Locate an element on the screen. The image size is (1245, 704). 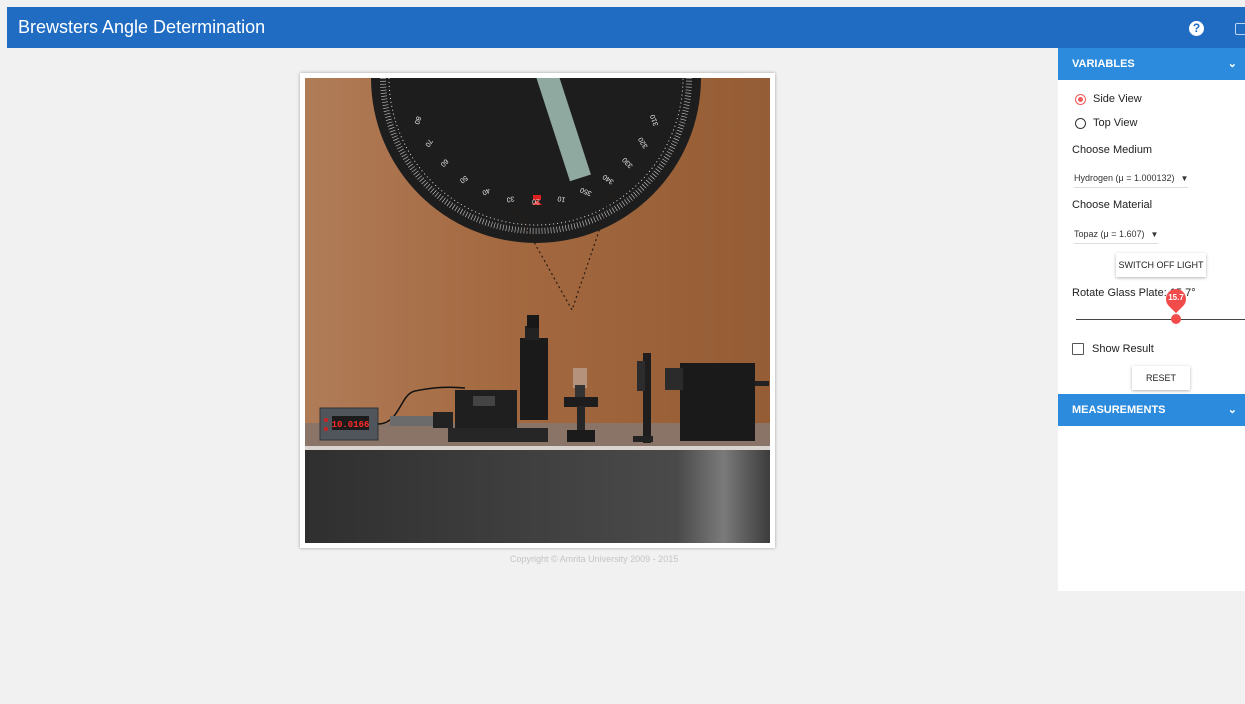
fullscreen-icon is located at coordinates (1240, 29).